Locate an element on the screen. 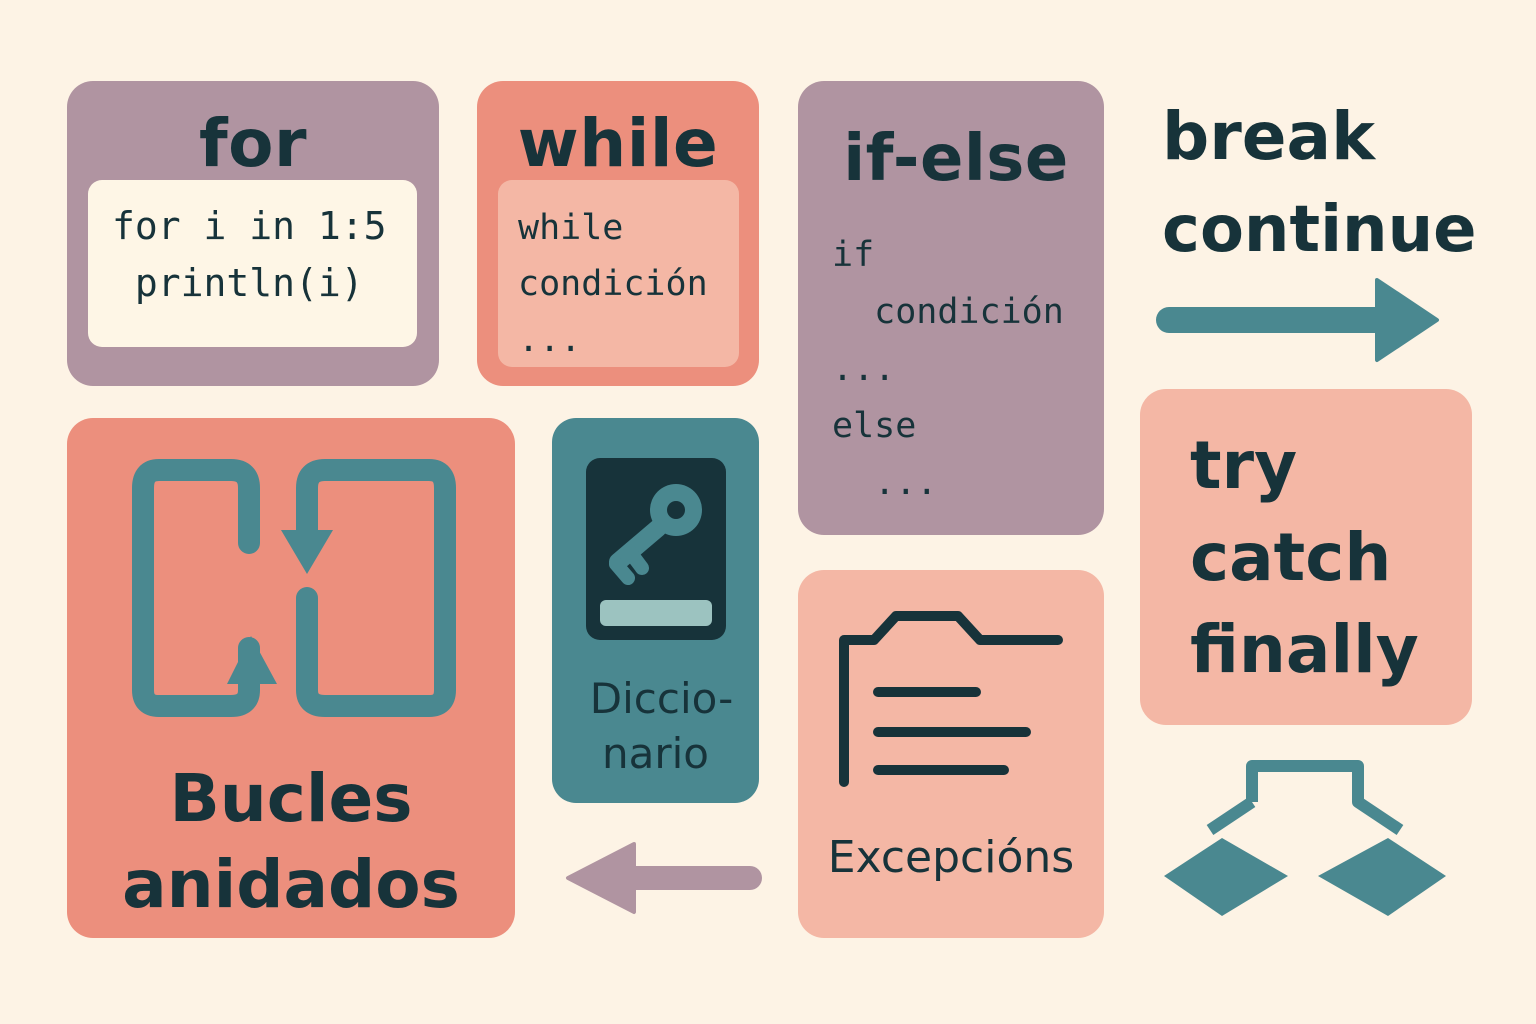 Image resolution: width=1536 pixels, height=1024 pixels. try-card: try catch finally is located at coordinates (1306, 557).